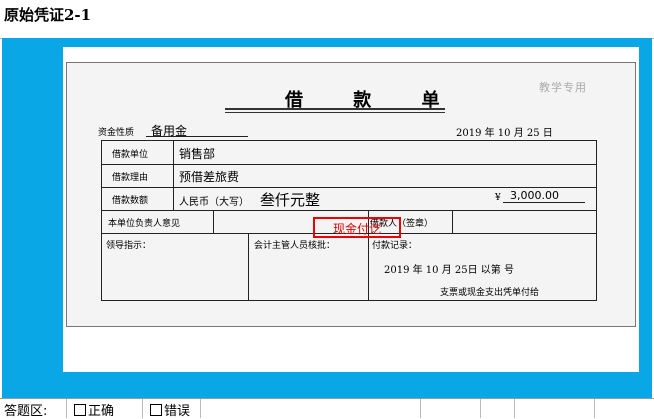 This screenshot has height=419, width=654. I want to click on payment-date: 2019 年 10 月 25日 以第 号, so click(449, 270).